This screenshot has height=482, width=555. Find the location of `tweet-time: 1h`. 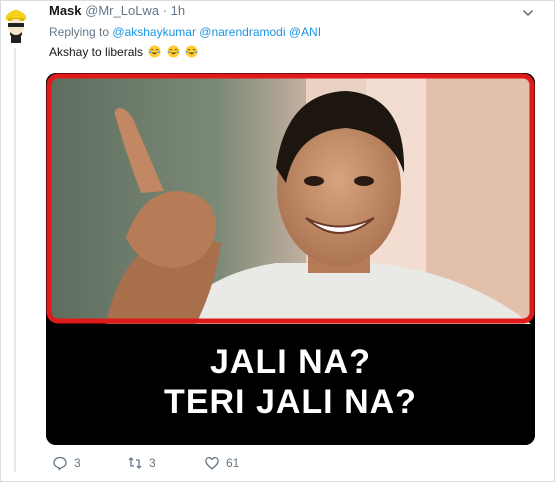

tweet-time: 1h is located at coordinates (178, 10).